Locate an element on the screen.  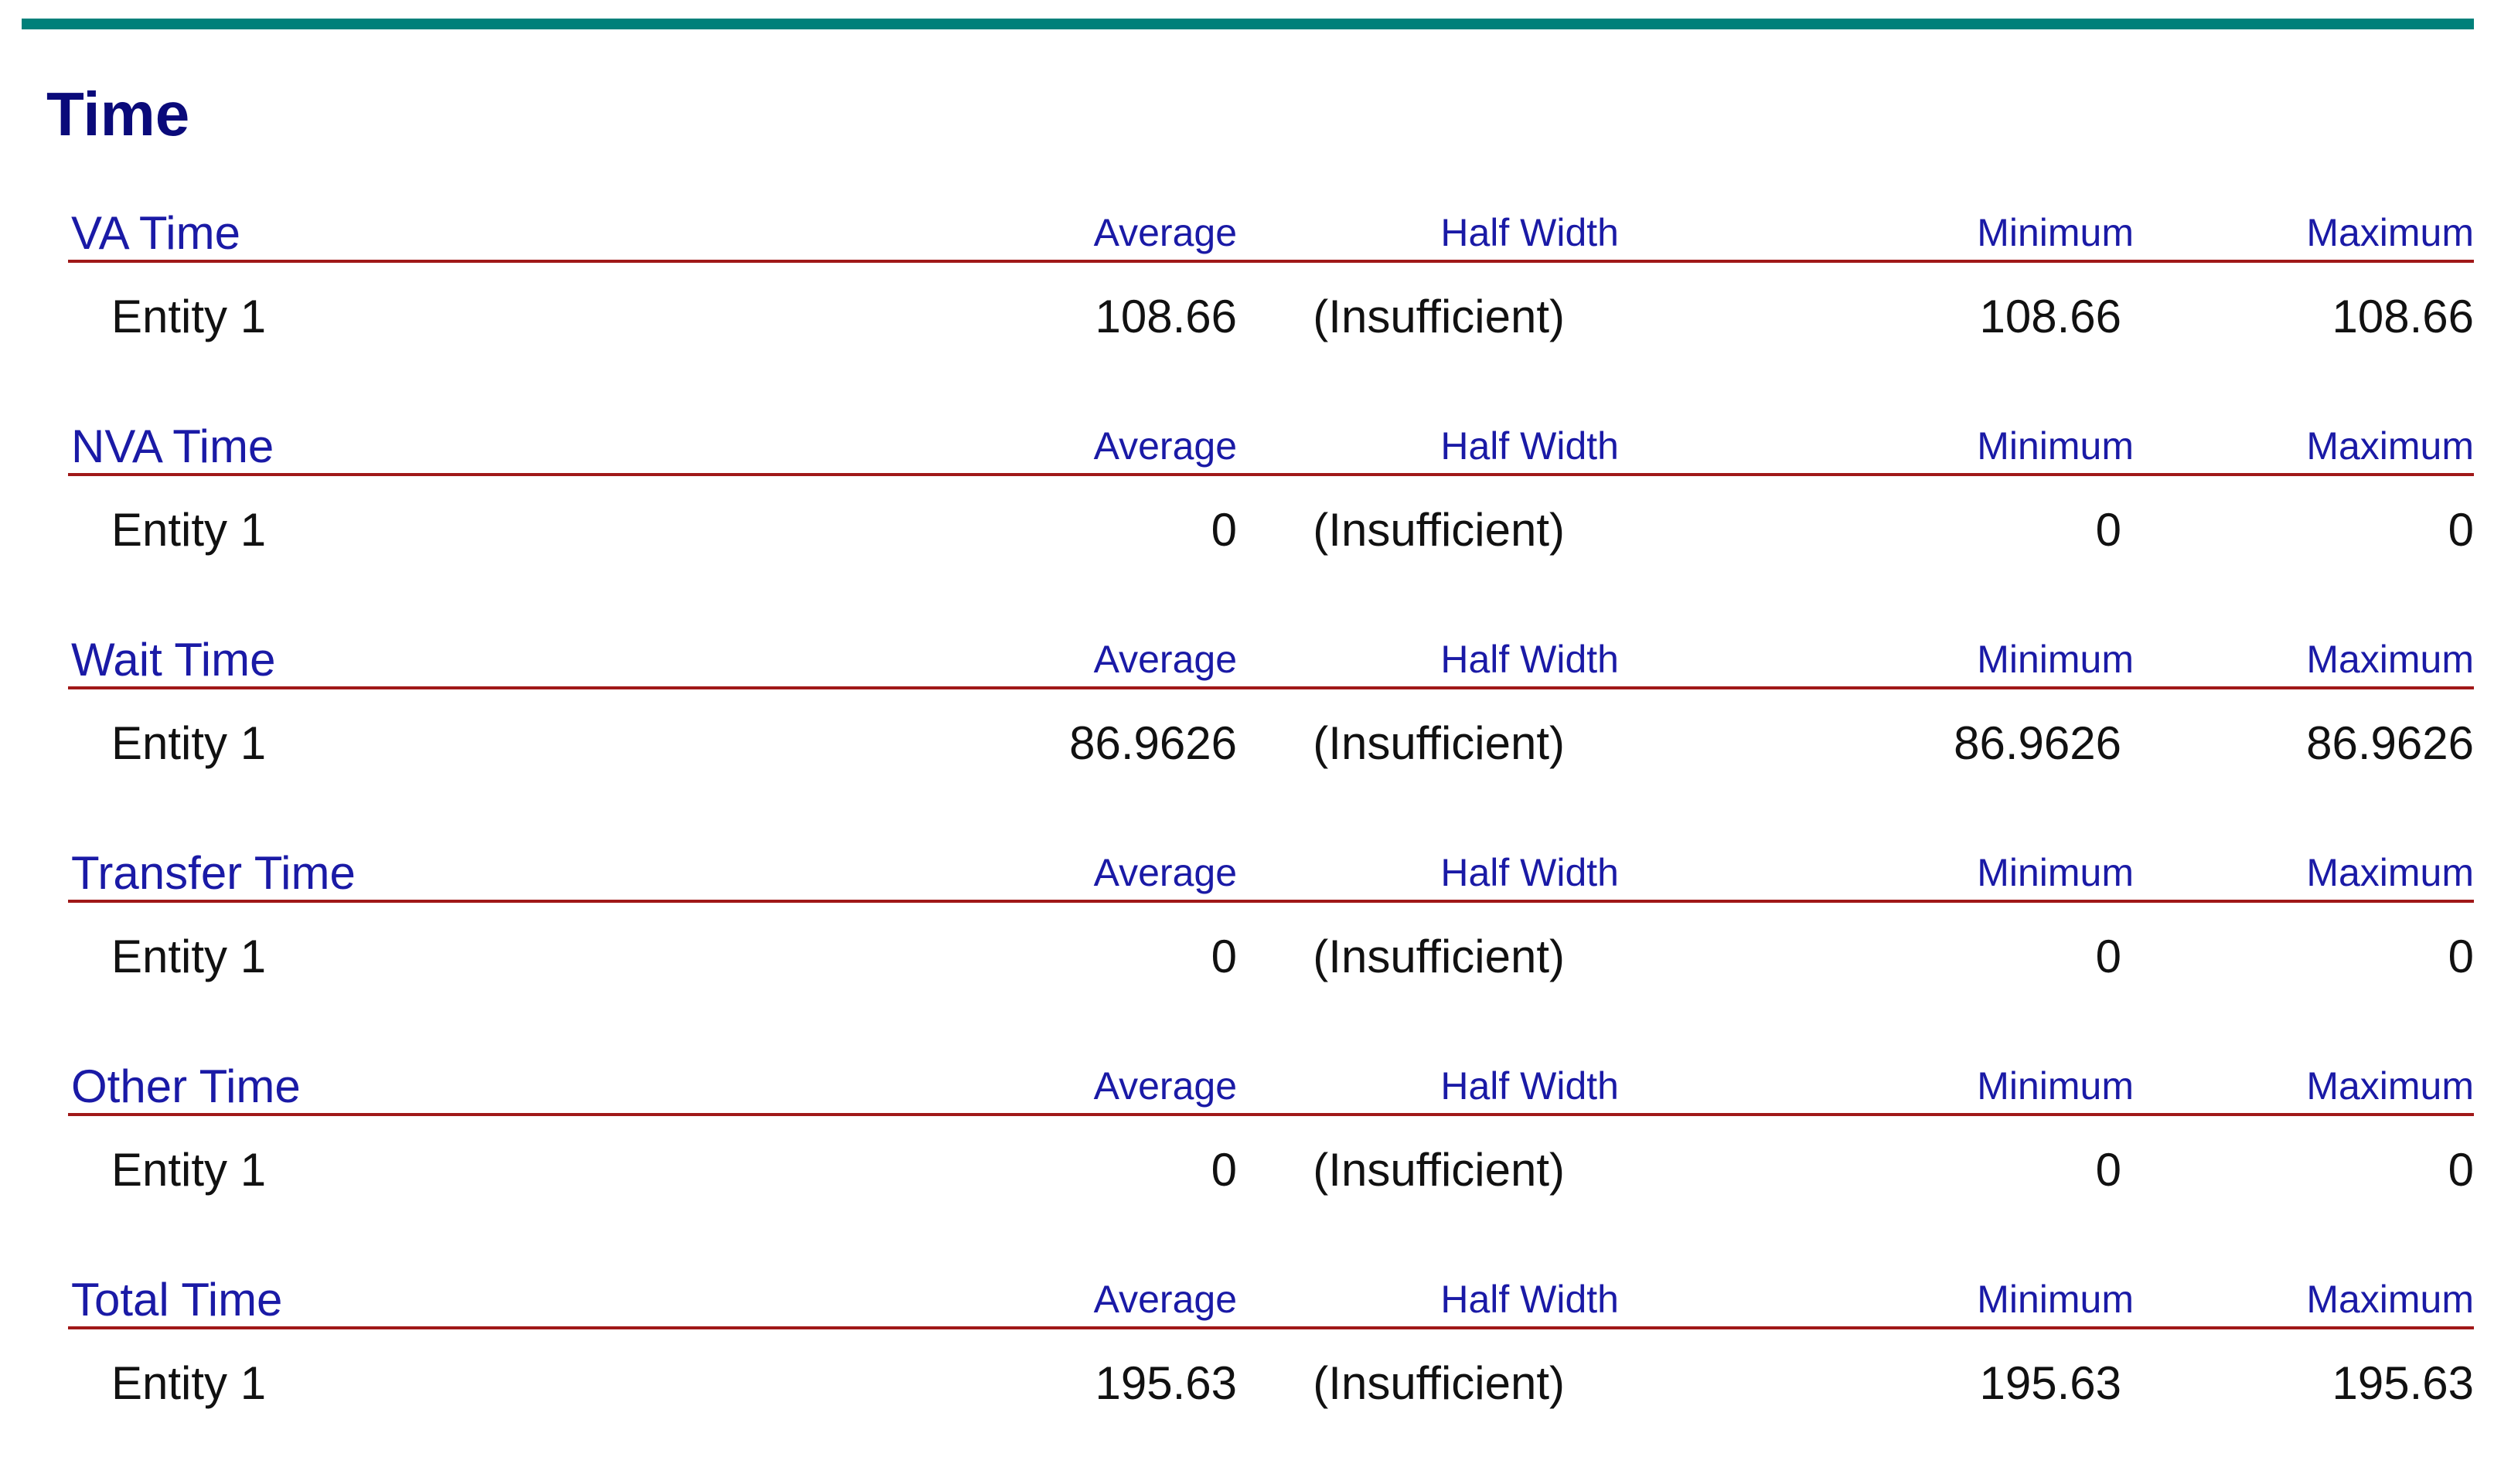
minimum-value: 195.63 is located at coordinates (2050, 1383).